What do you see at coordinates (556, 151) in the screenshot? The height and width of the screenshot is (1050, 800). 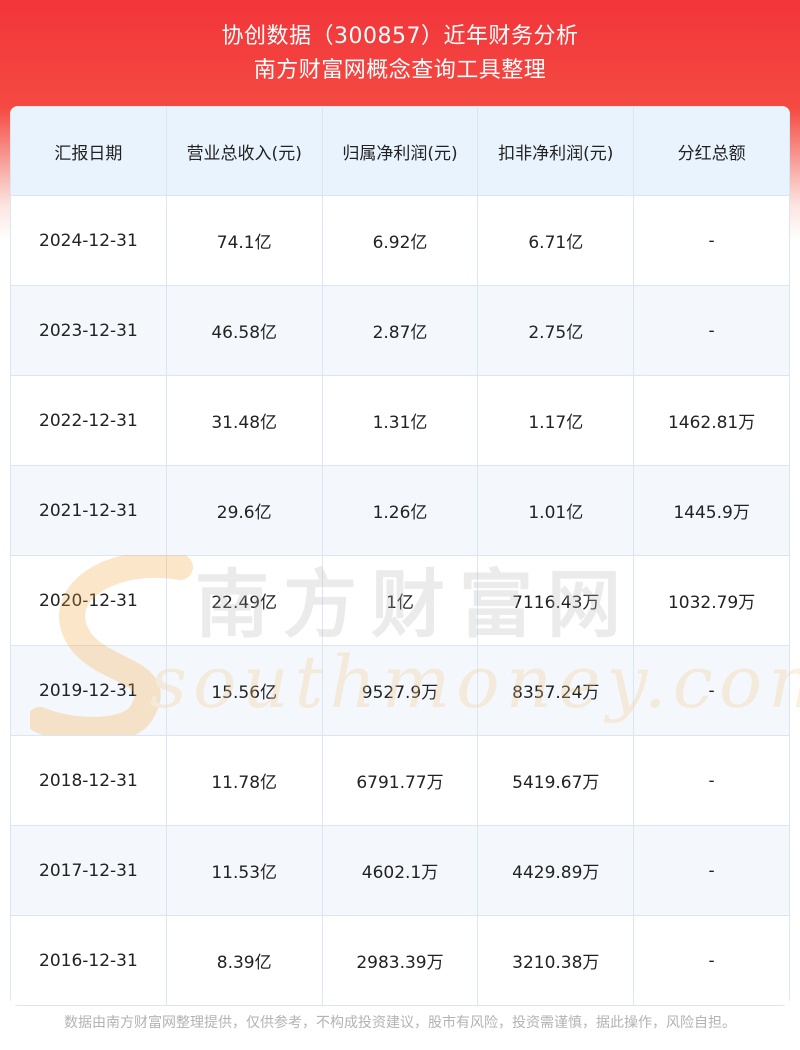 I see `column-header-deducted-net-profit: 扣非净利润(元)` at bounding box center [556, 151].